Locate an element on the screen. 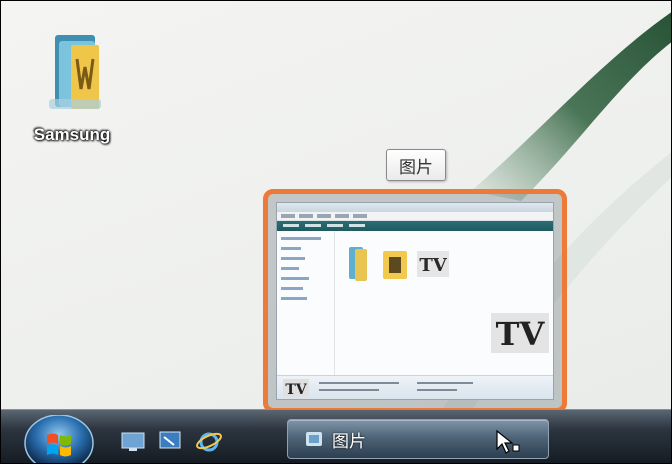 The width and height of the screenshot is (672, 464). image-thumbnail-large-icon: TV is located at coordinates (520, 333).